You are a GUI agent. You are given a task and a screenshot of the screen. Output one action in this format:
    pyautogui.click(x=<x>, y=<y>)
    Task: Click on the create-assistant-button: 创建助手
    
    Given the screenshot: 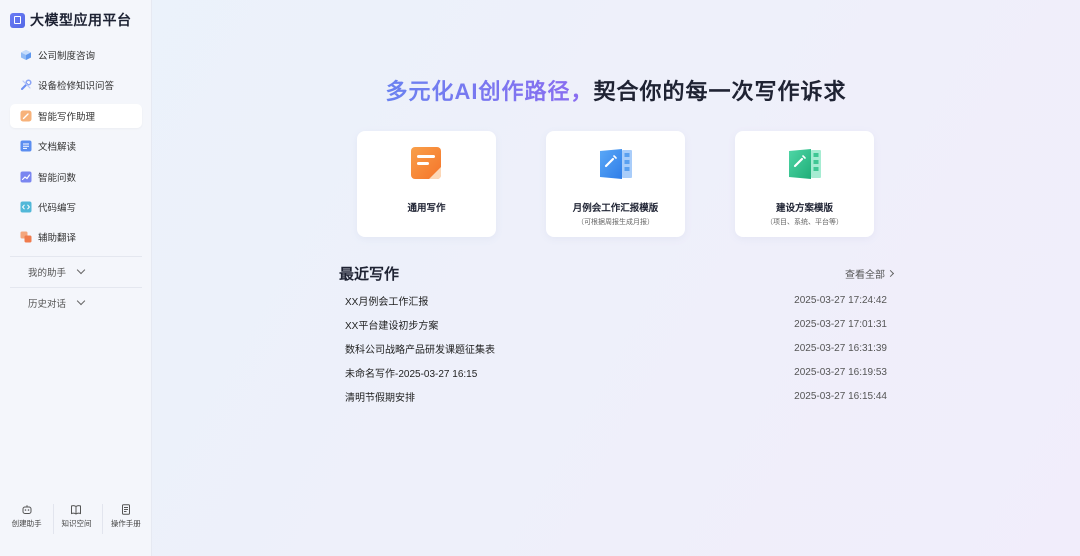 What is the action you would take?
    pyautogui.click(x=27, y=519)
    